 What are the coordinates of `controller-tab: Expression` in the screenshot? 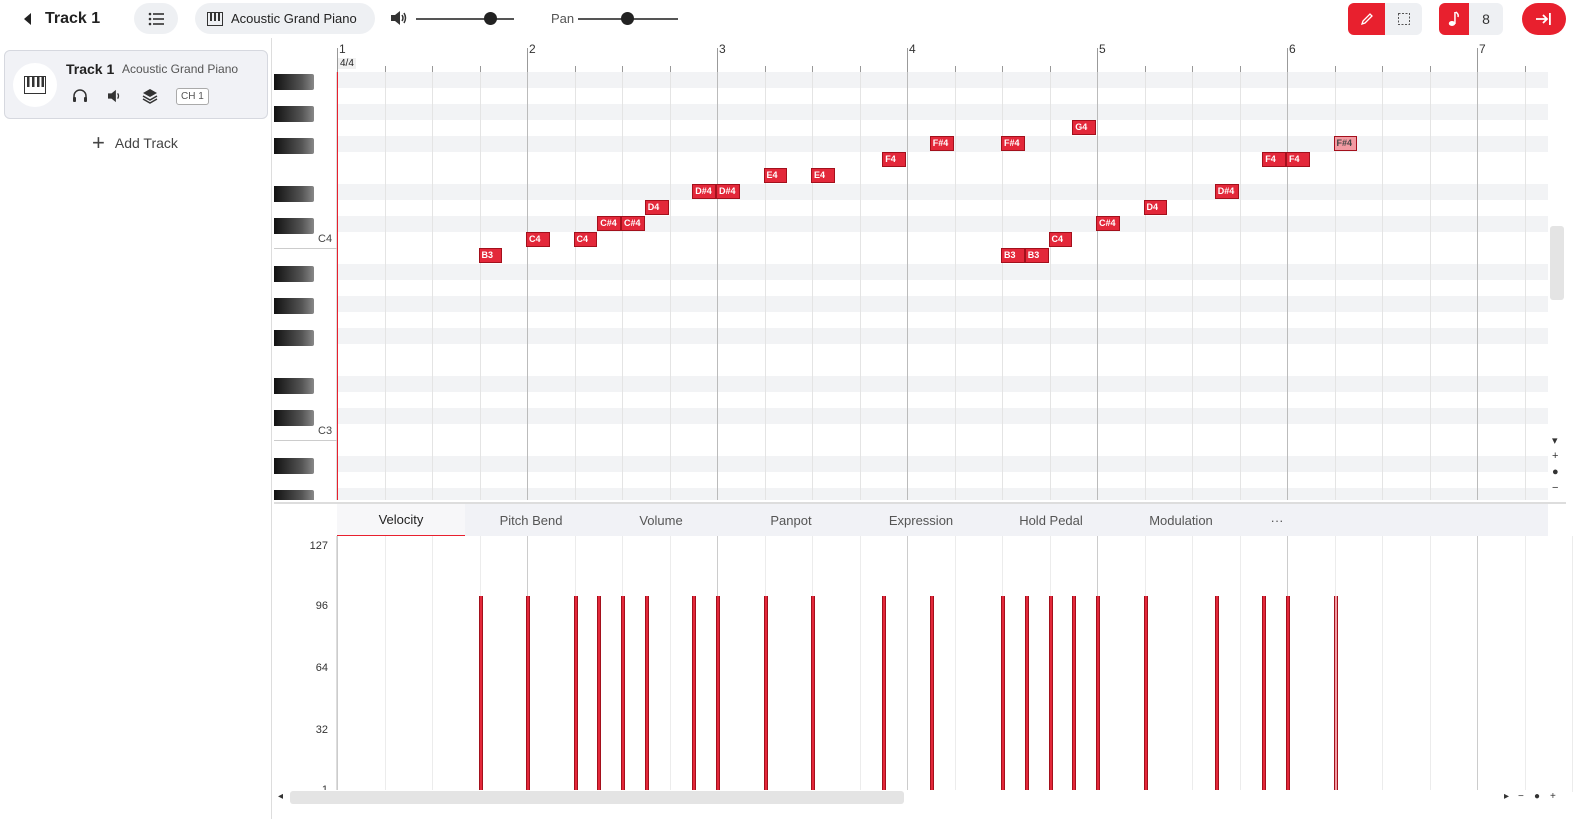 It's located at (921, 520).